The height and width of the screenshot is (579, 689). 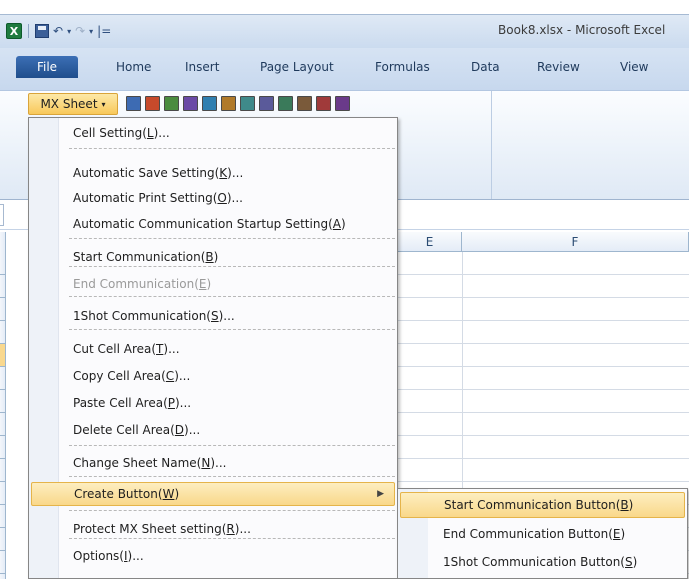 I want to click on menu-item-label: Automatic Save Setting(, so click(x=146, y=173).